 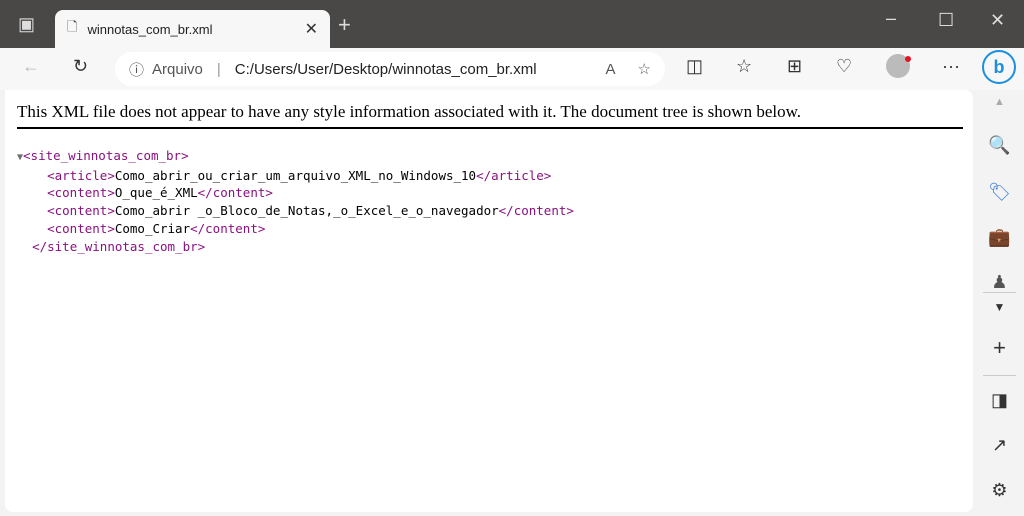 What do you see at coordinates (999, 237) in the screenshot?
I see `tools-icon: 💼` at bounding box center [999, 237].